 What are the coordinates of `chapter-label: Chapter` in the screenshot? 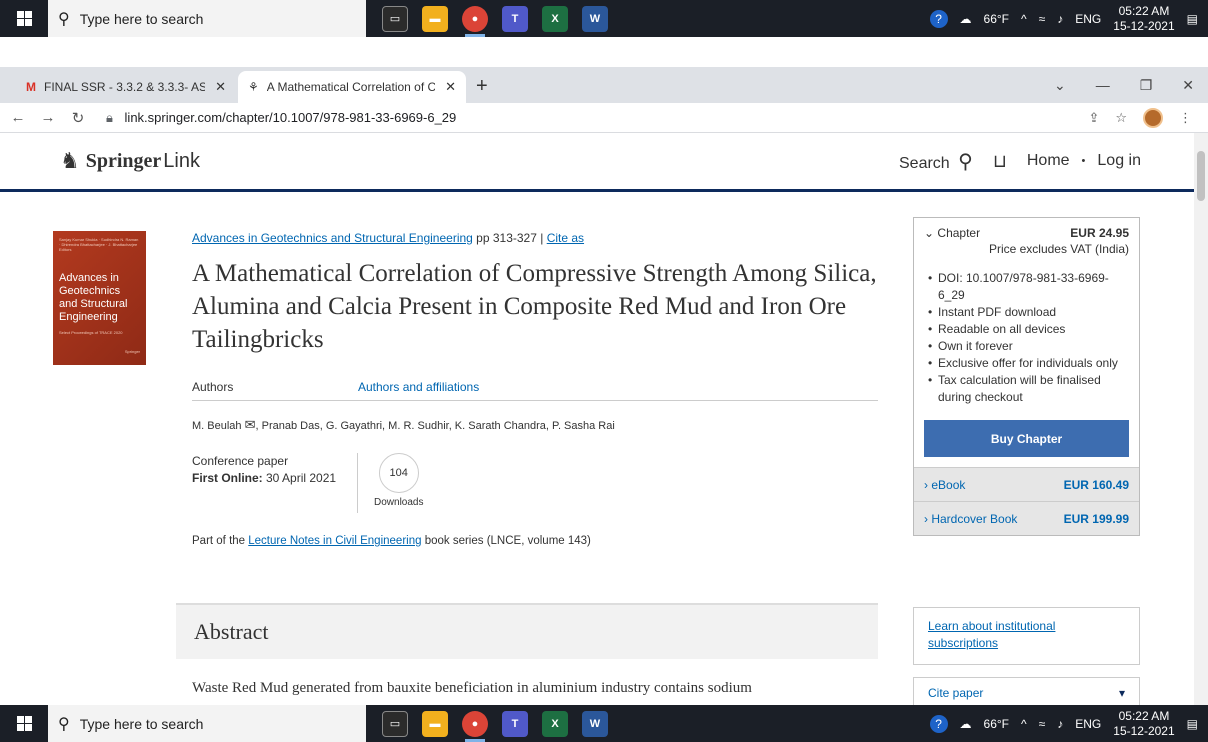 It's located at (959, 233).